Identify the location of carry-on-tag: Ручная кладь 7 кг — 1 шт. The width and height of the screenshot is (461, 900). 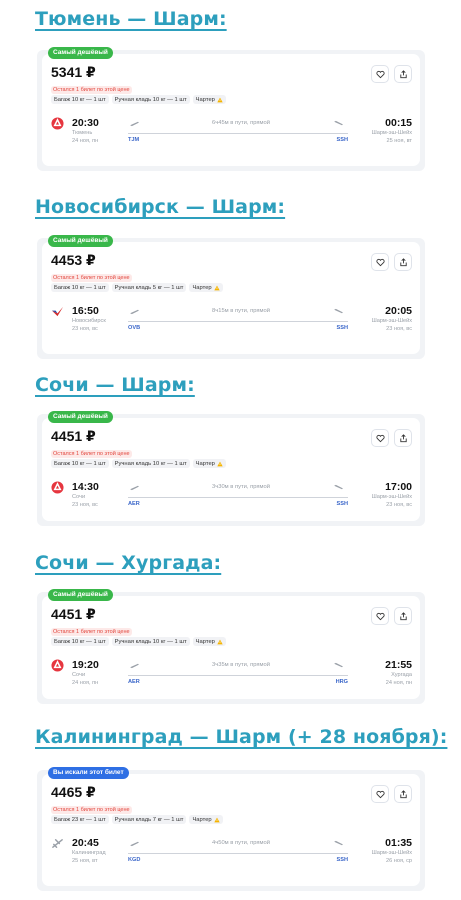
(149, 819).